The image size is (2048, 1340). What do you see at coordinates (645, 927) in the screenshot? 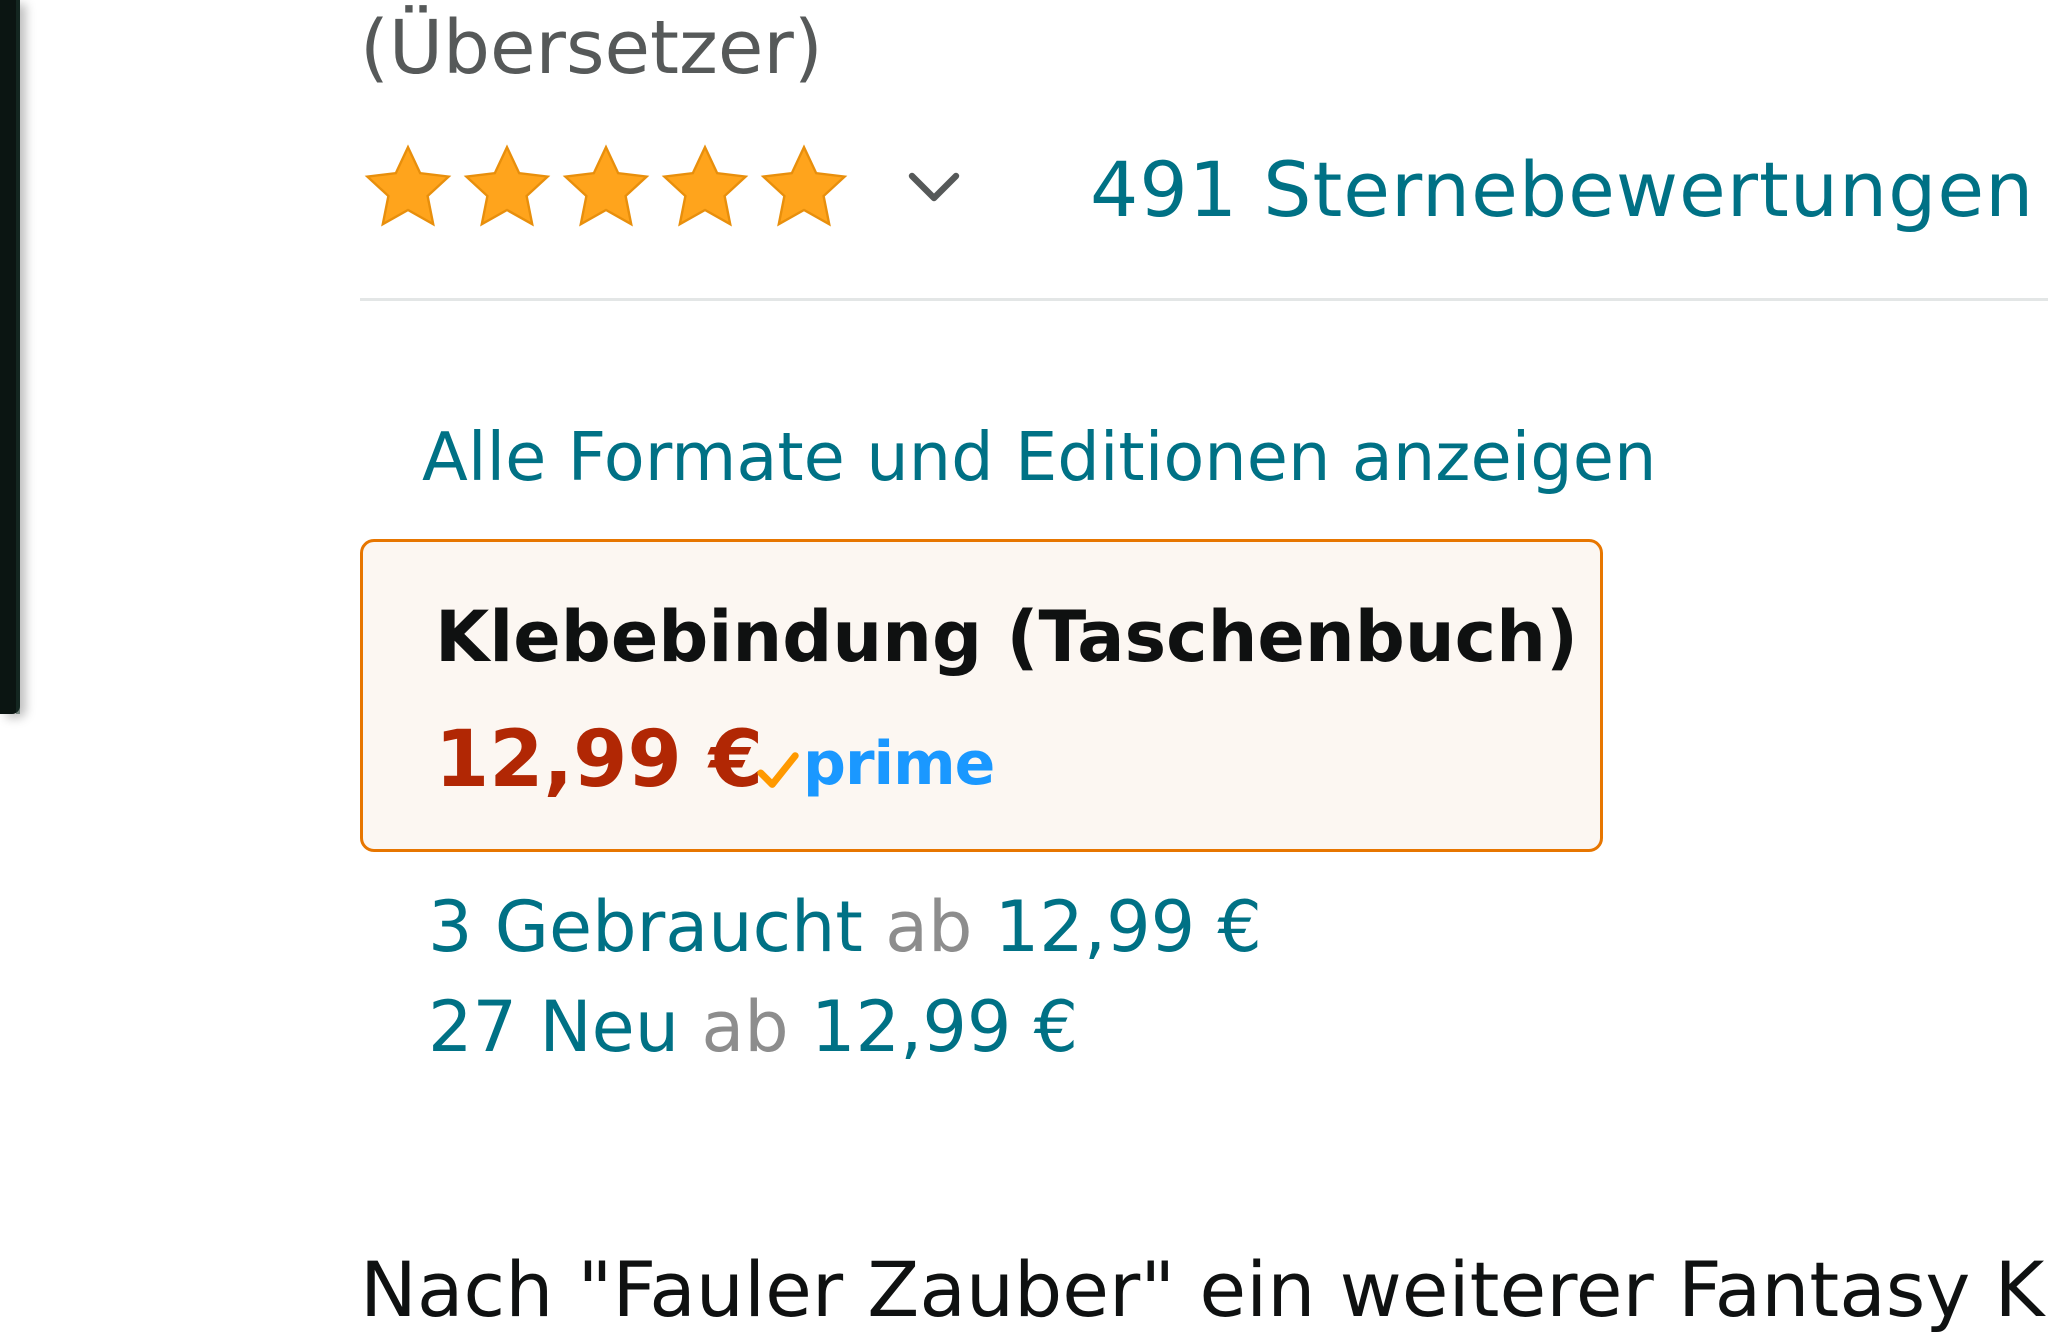
I see `used-offers-label: 3 Gebraucht` at bounding box center [645, 927].